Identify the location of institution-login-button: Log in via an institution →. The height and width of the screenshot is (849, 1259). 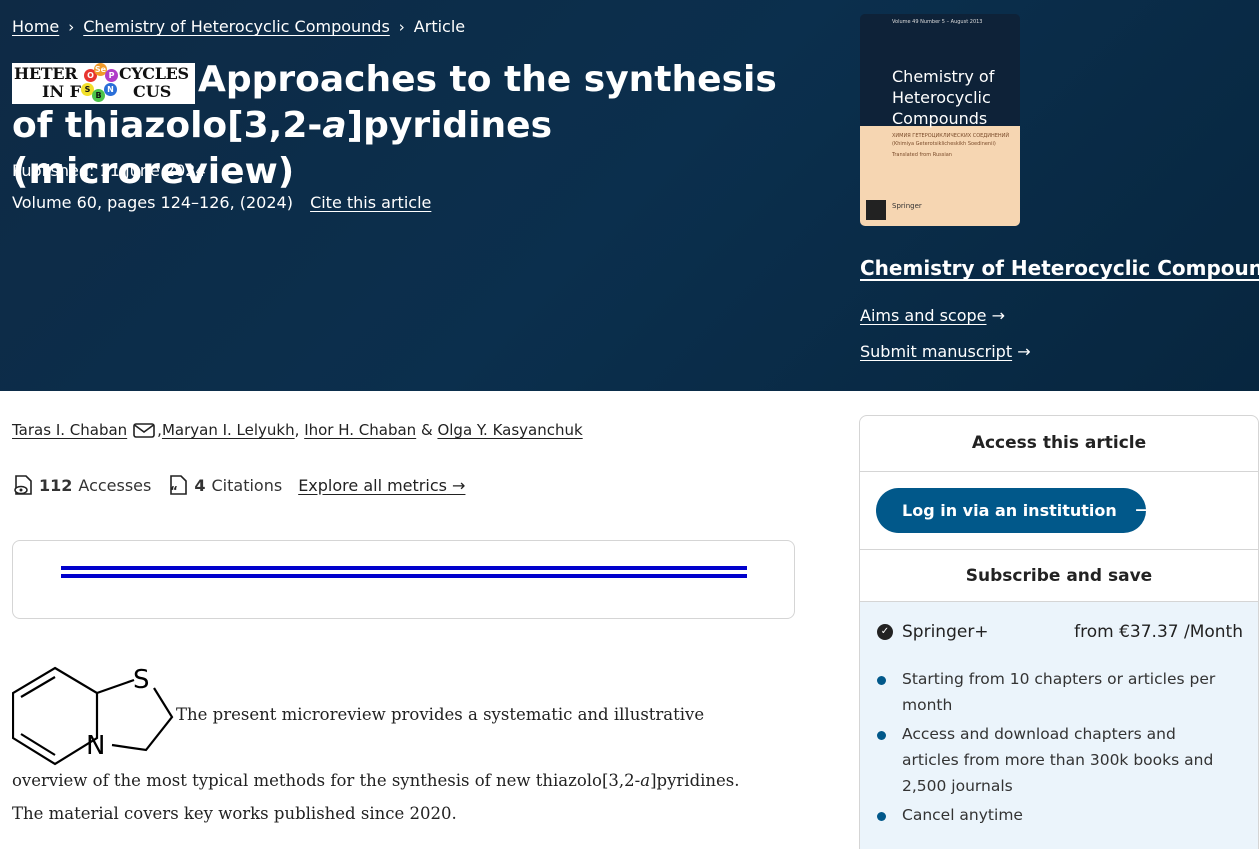
(1014, 510).